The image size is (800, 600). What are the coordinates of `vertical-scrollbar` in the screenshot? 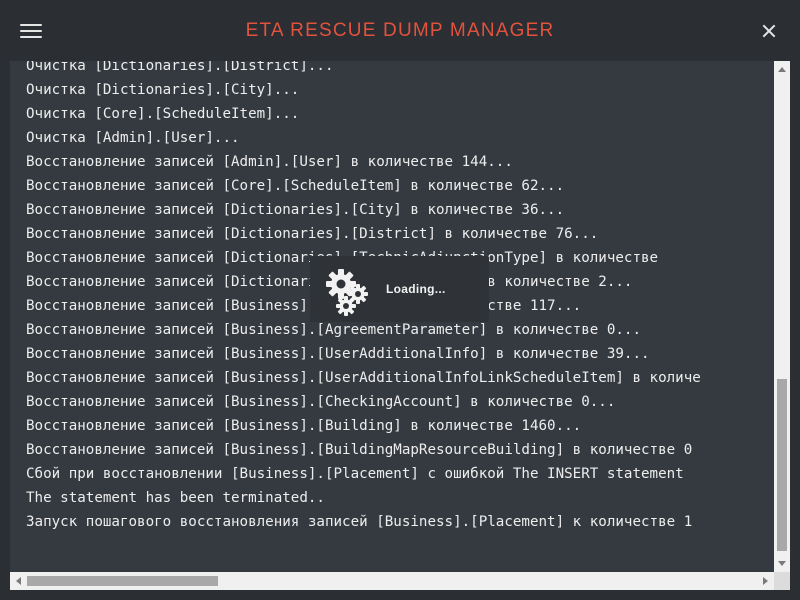 It's located at (782, 316).